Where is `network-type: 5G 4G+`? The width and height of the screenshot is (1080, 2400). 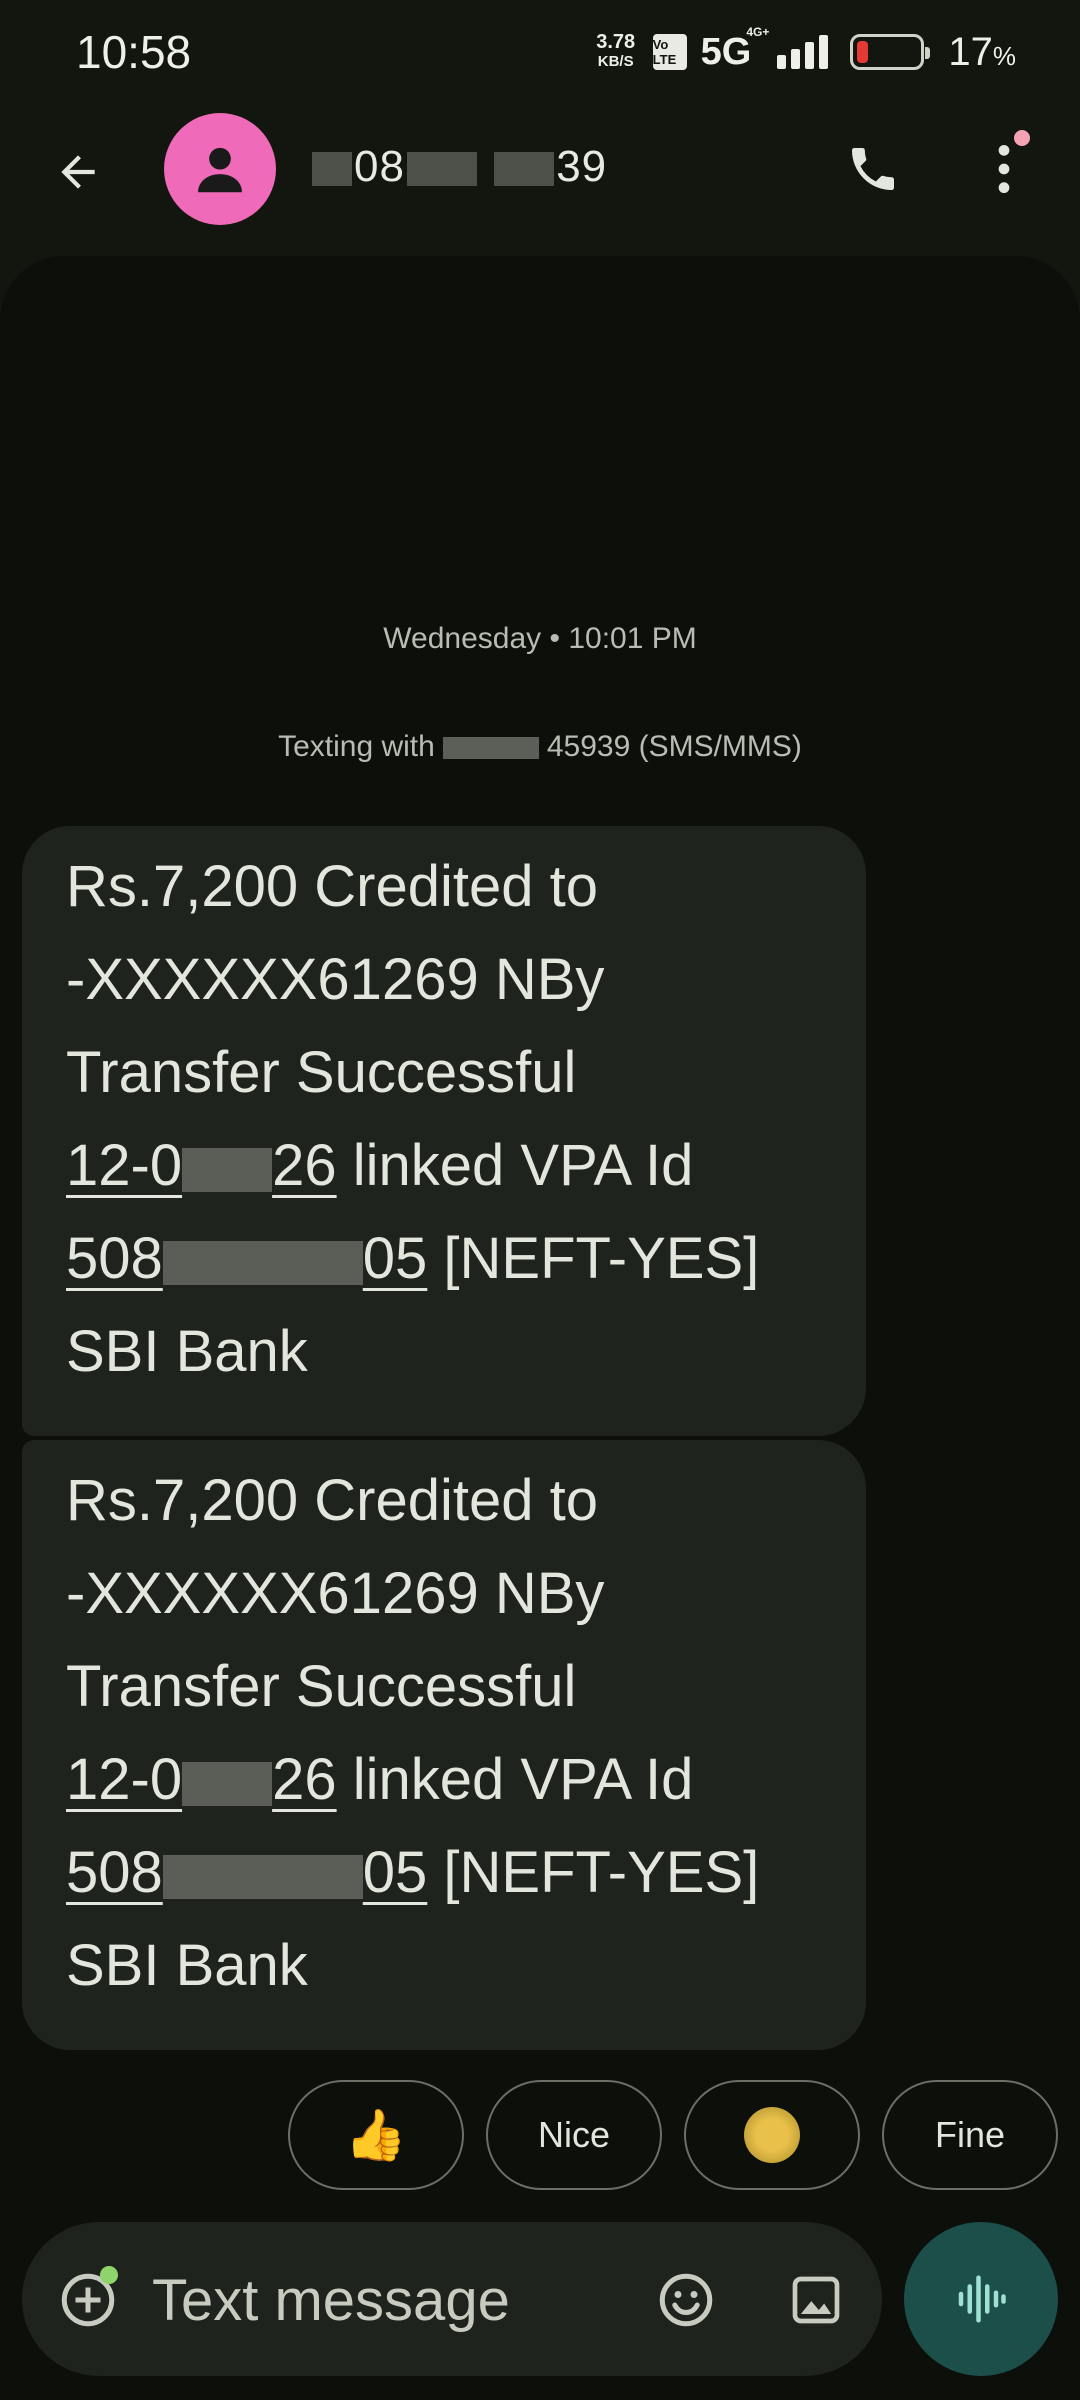 network-type: 5G 4G+ is located at coordinates (735, 48).